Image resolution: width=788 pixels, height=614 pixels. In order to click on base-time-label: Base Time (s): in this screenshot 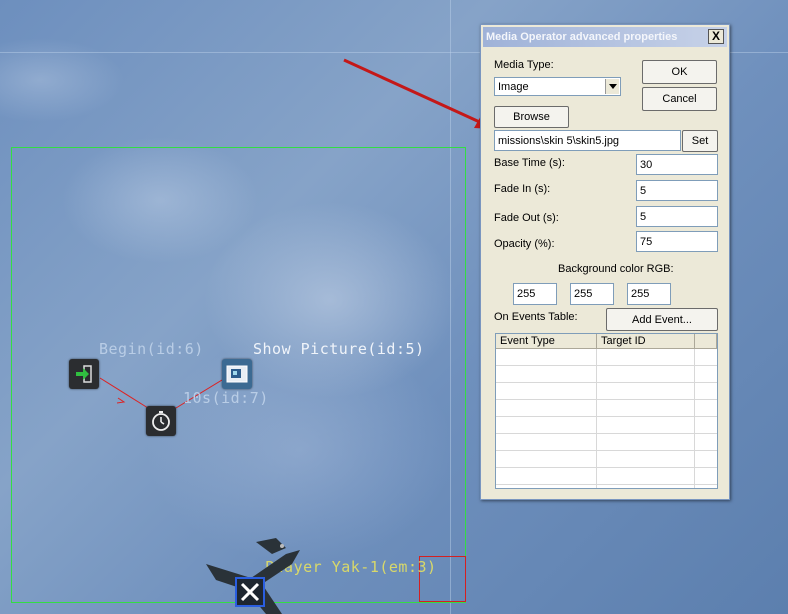, I will do `click(529, 163)`.